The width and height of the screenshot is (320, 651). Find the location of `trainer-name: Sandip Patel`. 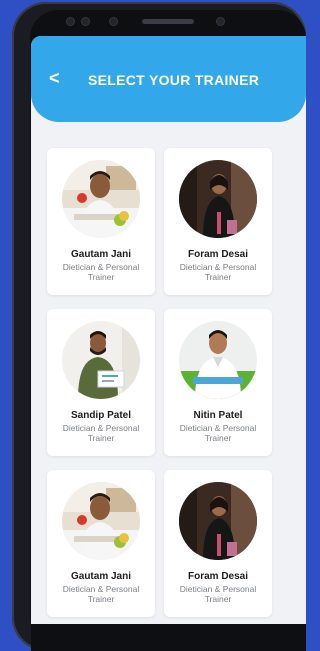

trainer-name: Sandip Patel is located at coordinates (100, 415).